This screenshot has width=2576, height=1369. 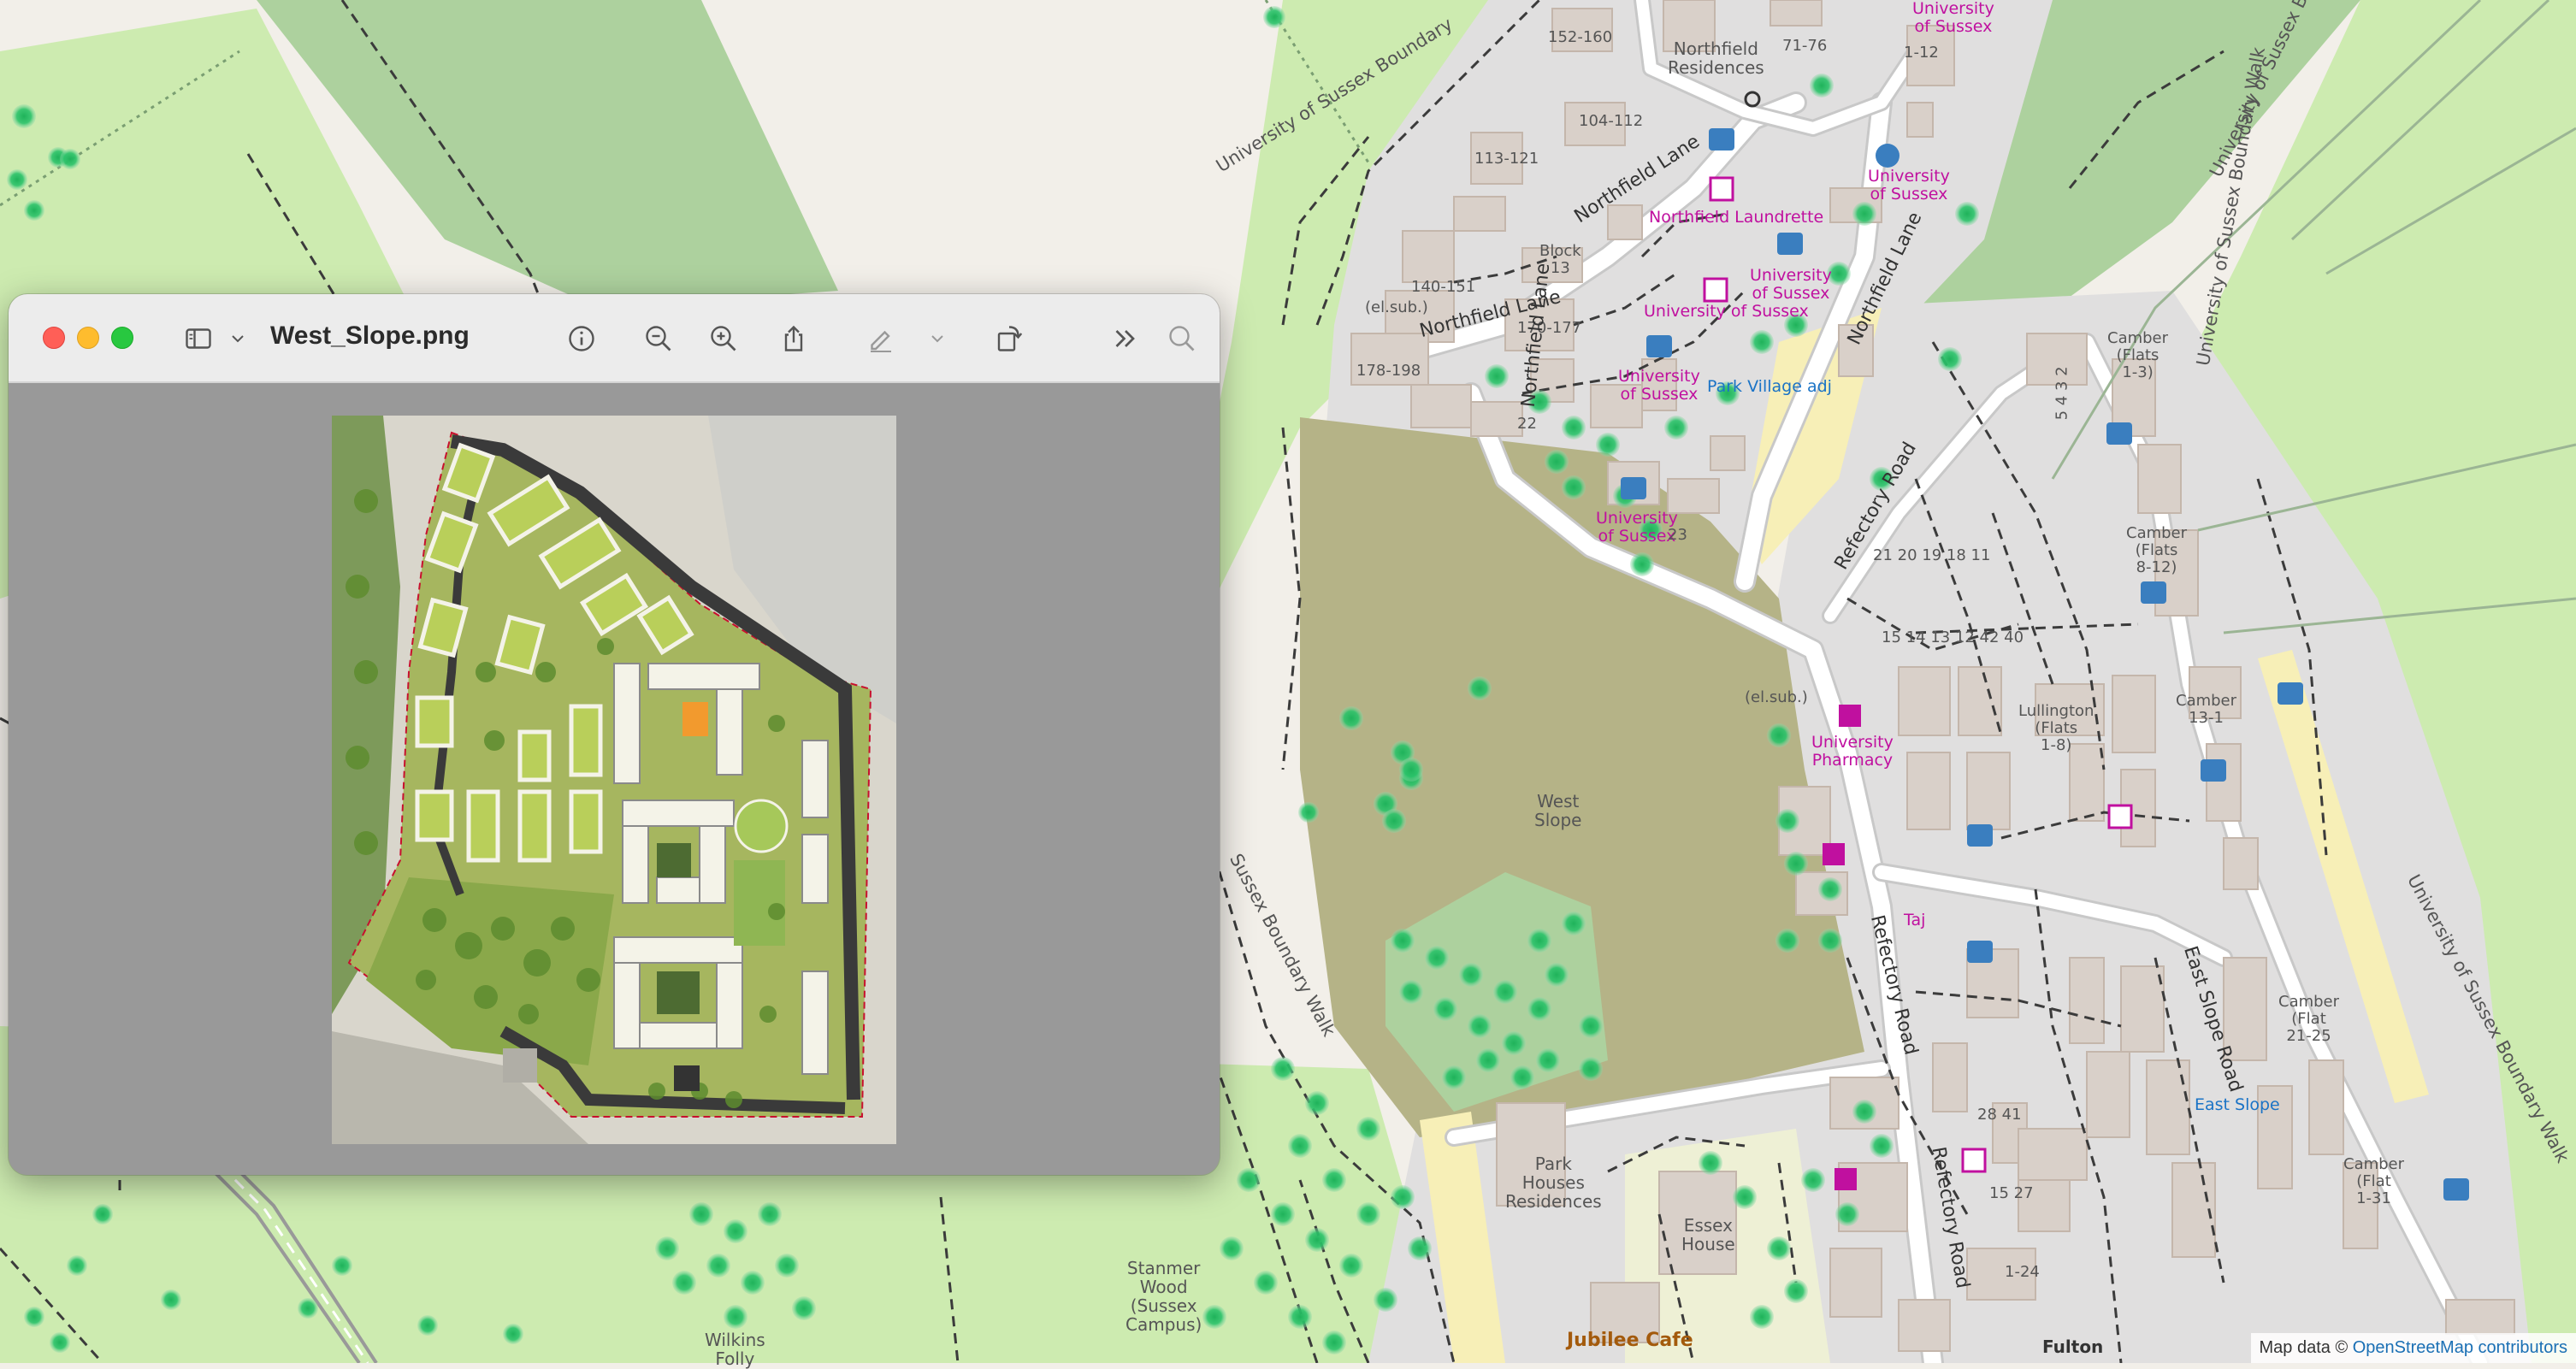 What do you see at coordinates (1009, 339) in the screenshot?
I see `rotate-icon` at bounding box center [1009, 339].